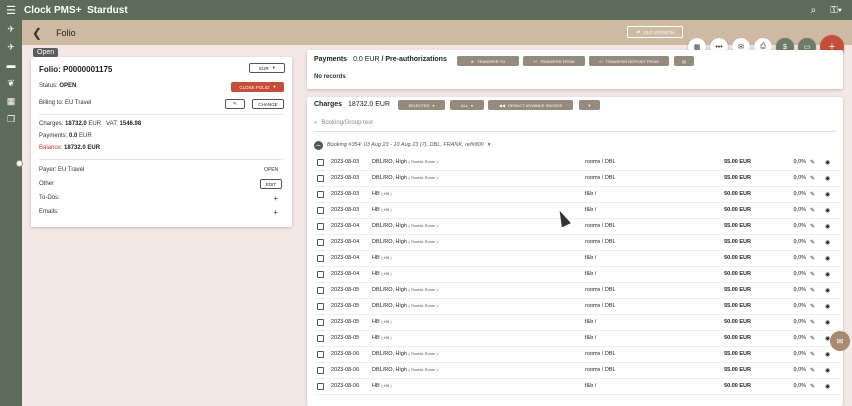 Image resolution: width=852 pixels, height=406 pixels. I want to click on all-button: ALL ▾, so click(467, 105).